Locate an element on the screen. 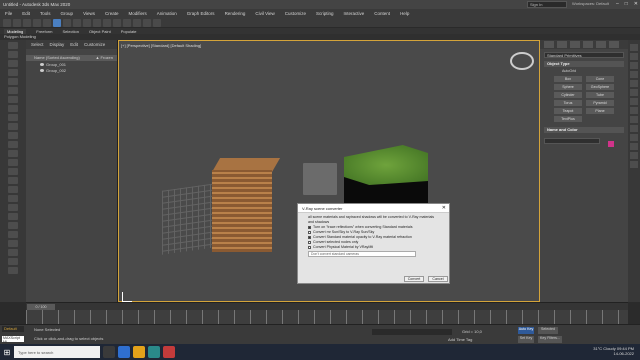 The width and height of the screenshot is (640, 360). menu-views: Views is located at coordinates (89, 13).